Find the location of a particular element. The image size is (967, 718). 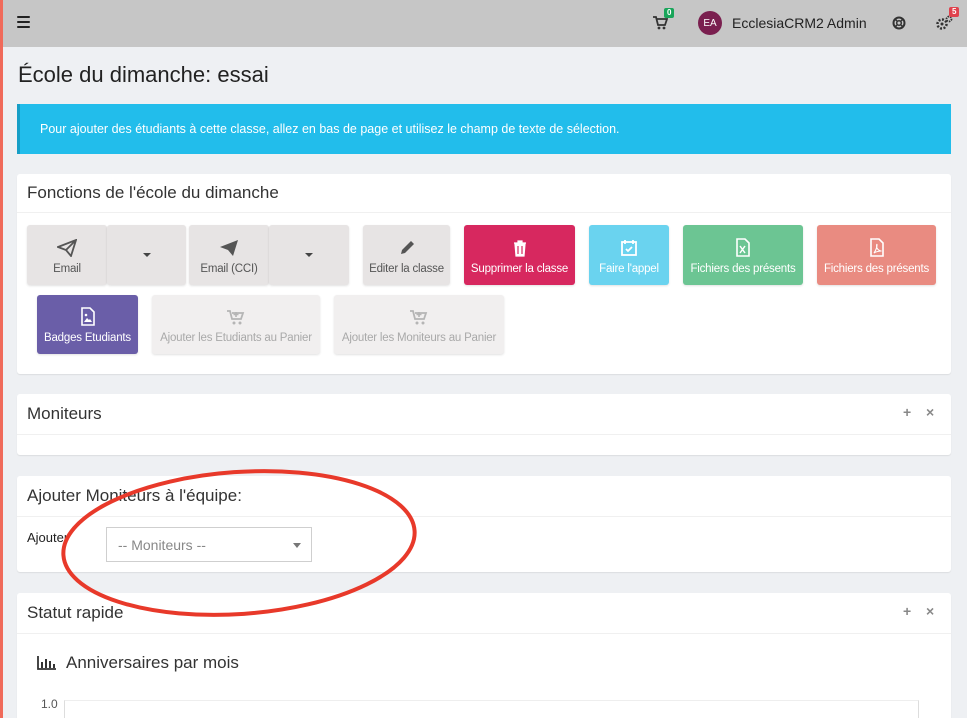

teachers-box-title: Moniteurs is located at coordinates (64, 413).